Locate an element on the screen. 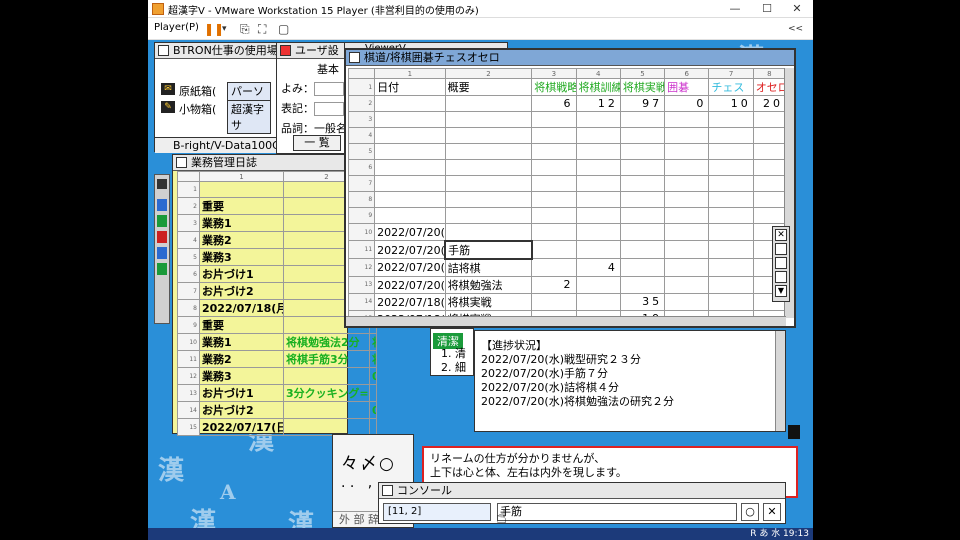 This screenshot has width=960, height=540. file-item: ✉ 原紙箱( パーソナル is located at coordinates (216, 98).